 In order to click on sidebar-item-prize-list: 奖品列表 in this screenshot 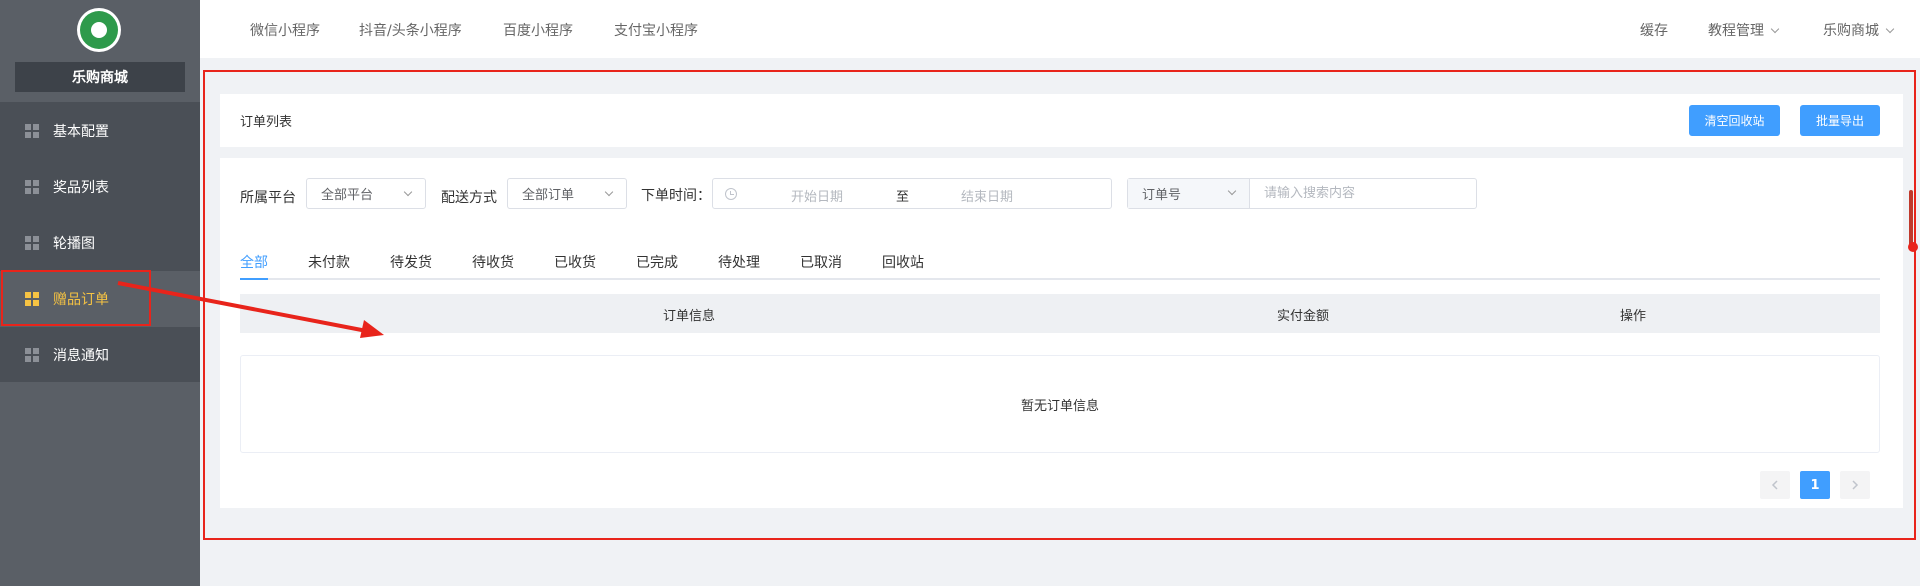, I will do `click(100, 187)`.